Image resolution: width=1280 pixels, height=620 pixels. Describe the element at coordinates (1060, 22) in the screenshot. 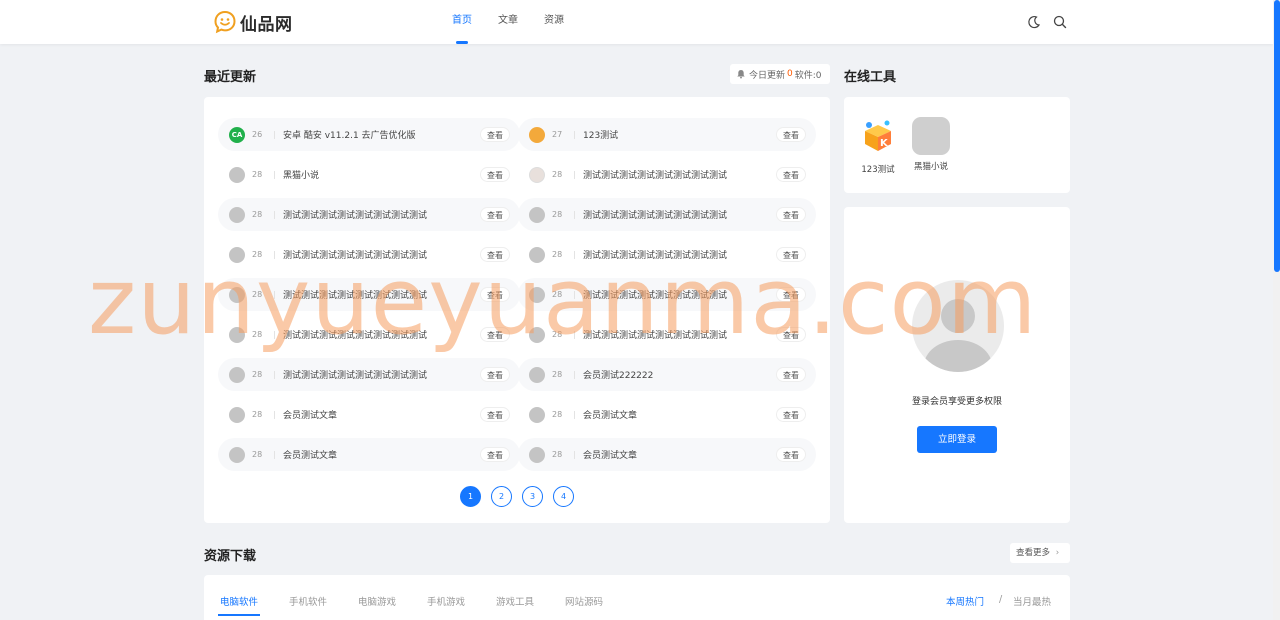

I see `search-icon` at that location.